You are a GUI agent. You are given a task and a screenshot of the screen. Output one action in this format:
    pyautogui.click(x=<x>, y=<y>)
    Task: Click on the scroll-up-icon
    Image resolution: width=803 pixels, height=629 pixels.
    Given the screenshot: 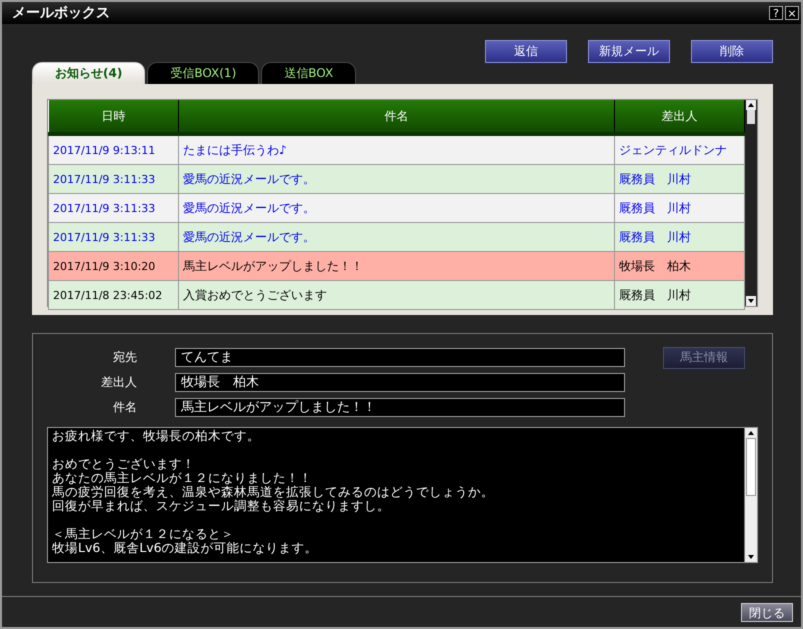 What is the action you would take?
    pyautogui.click(x=751, y=105)
    